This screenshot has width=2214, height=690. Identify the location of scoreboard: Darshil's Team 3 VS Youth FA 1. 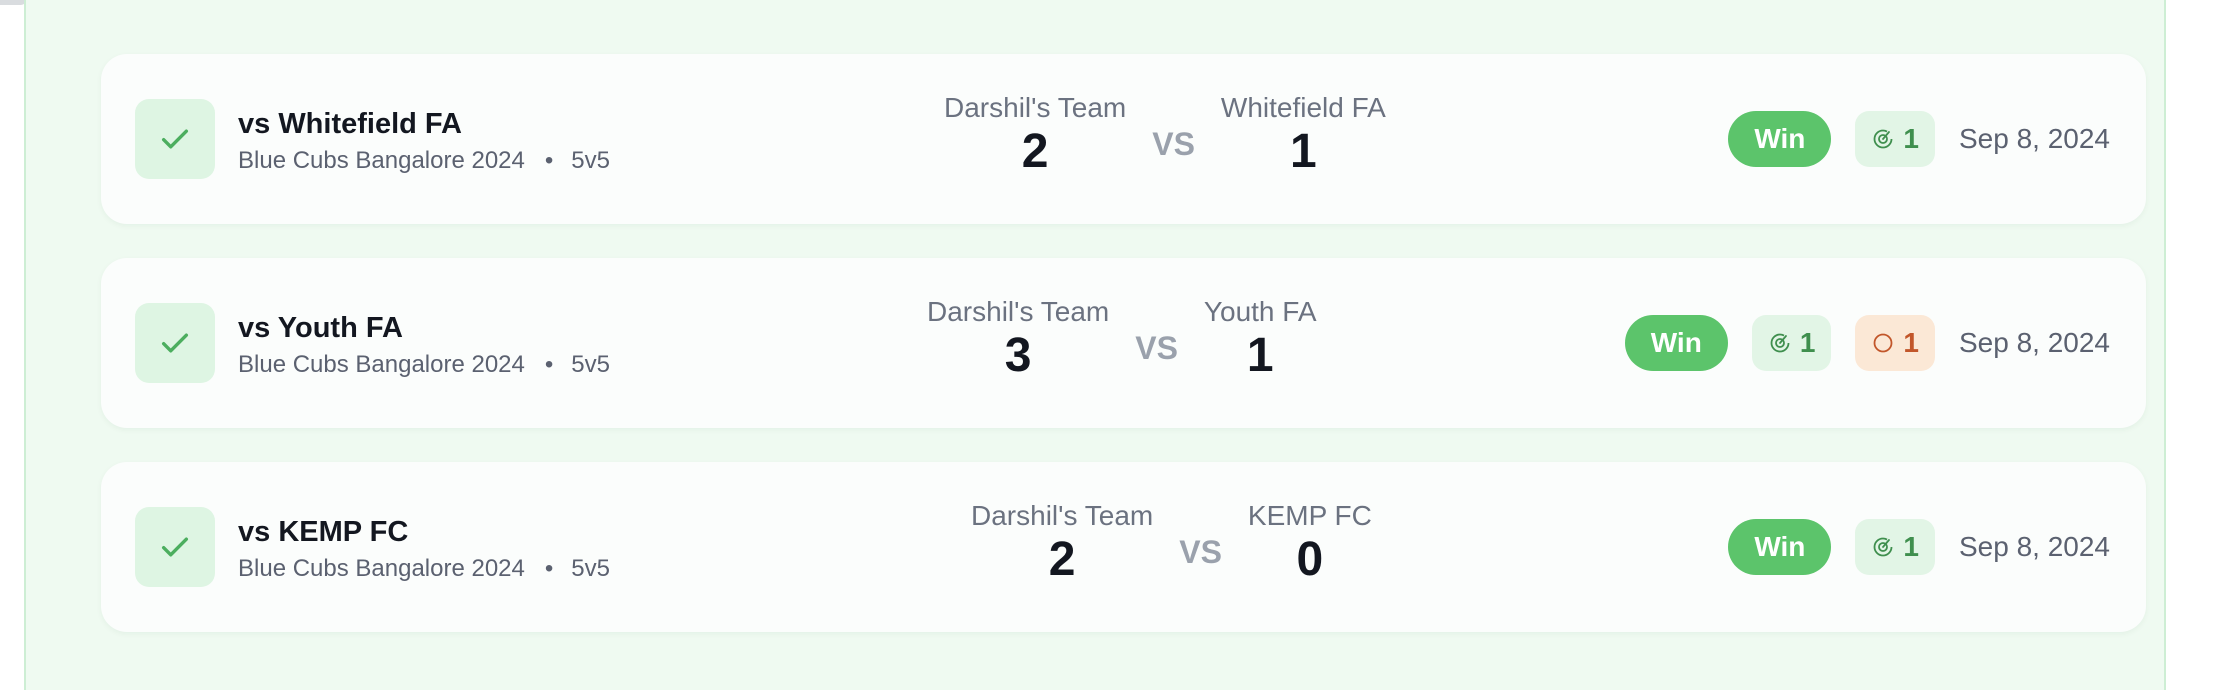
(1122, 346).